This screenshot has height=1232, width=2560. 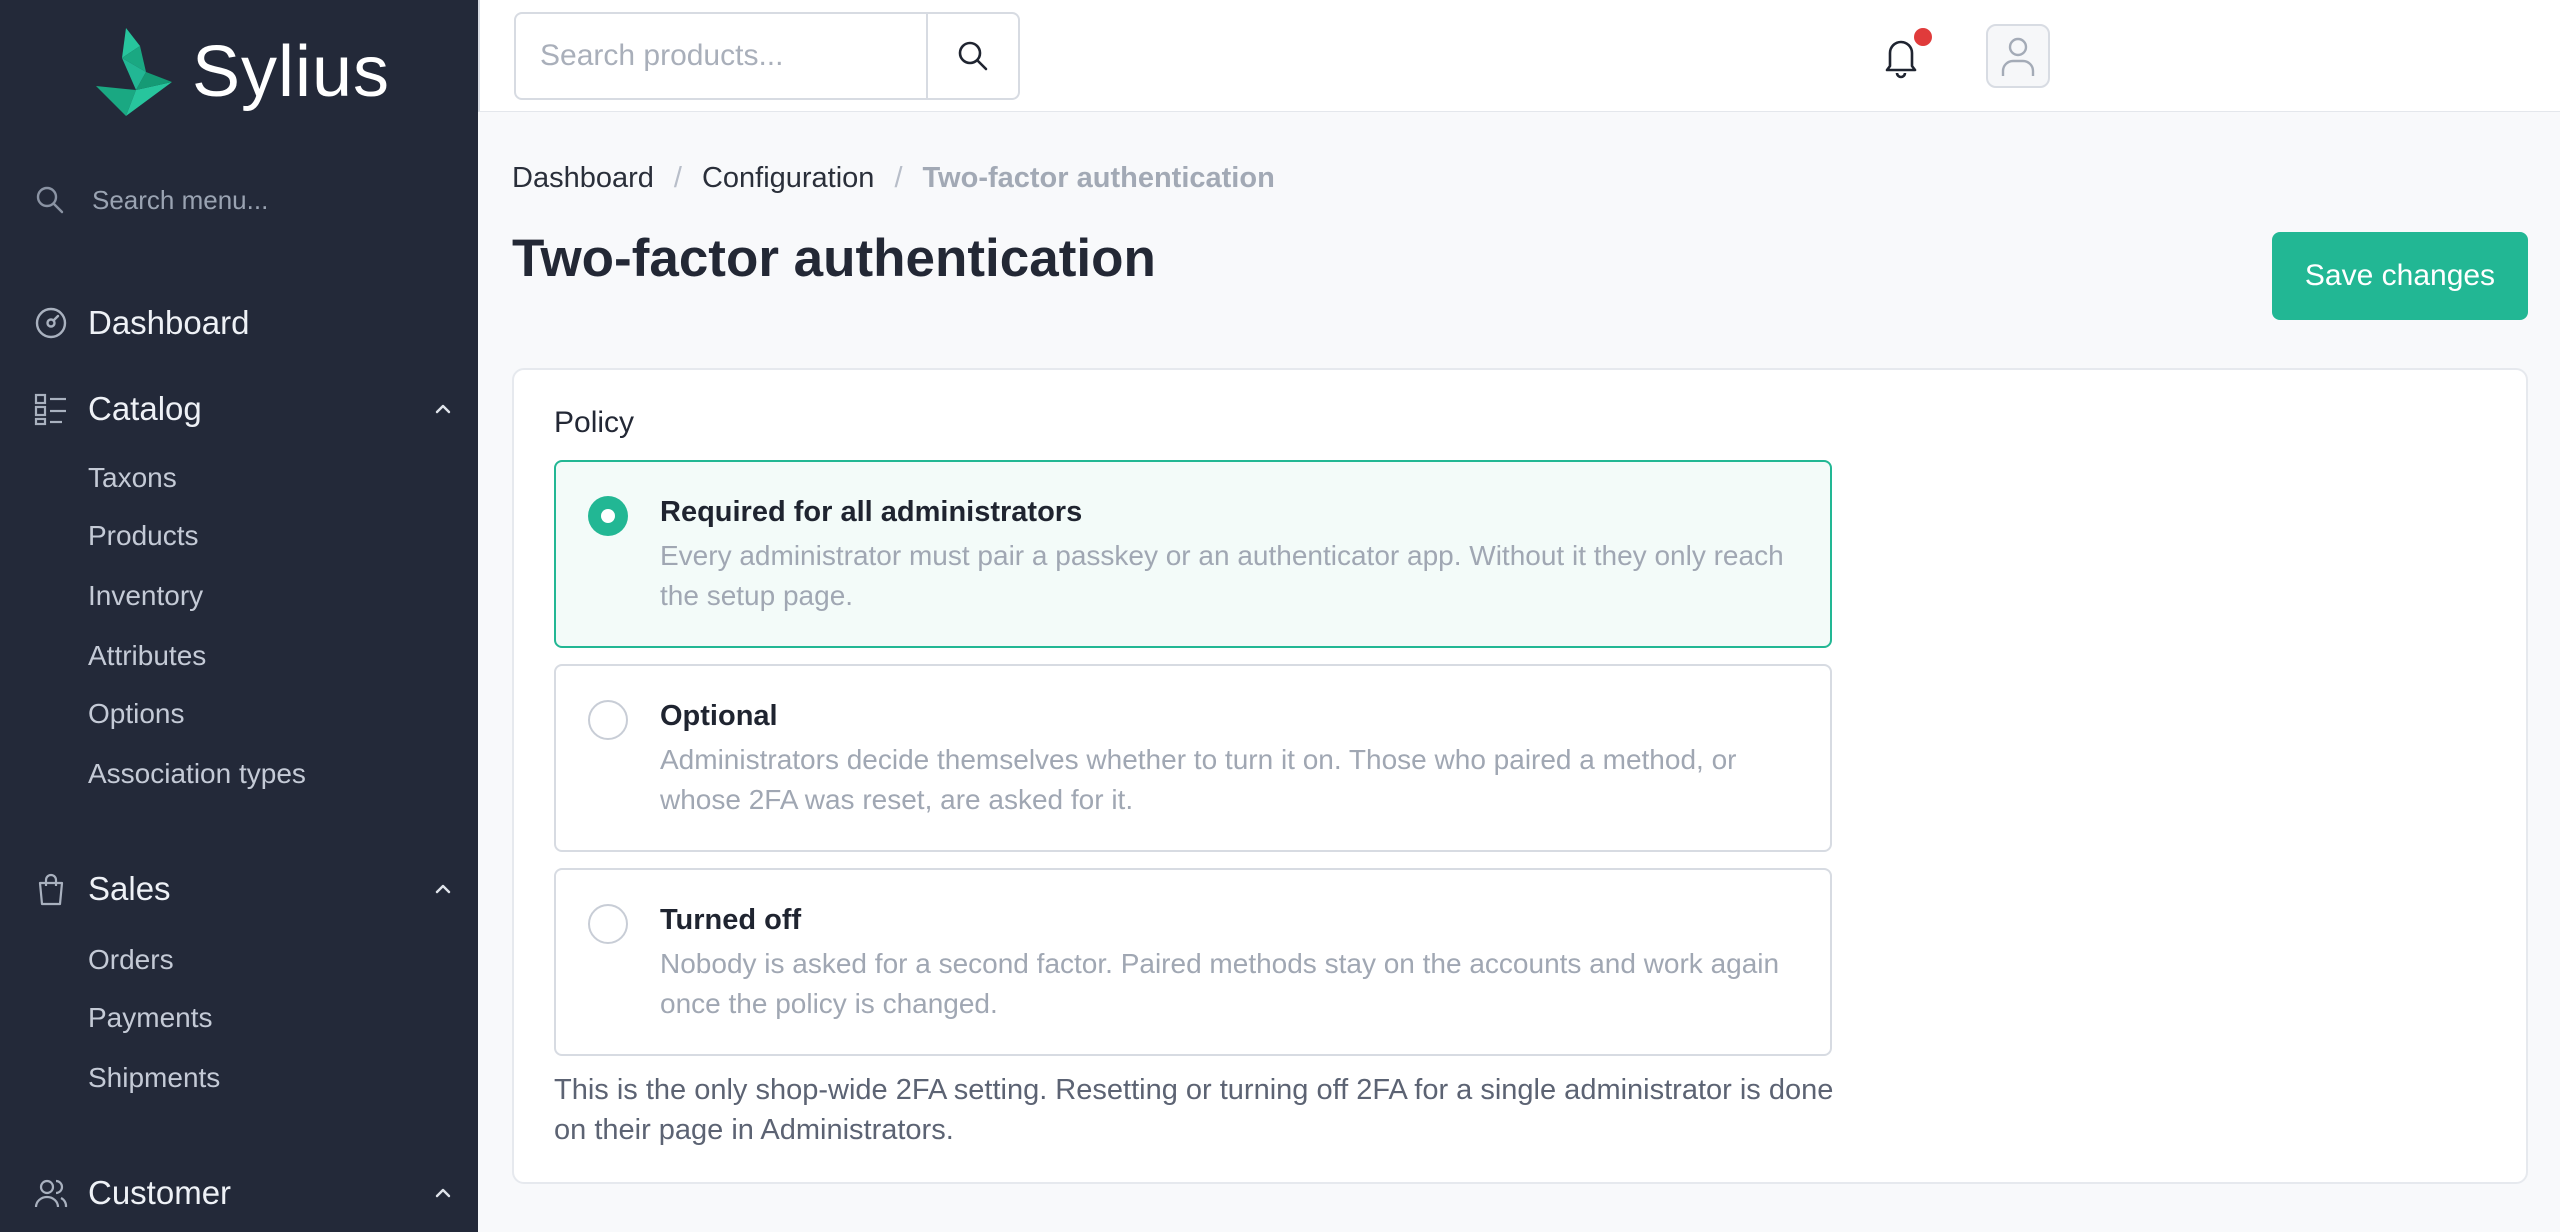 I want to click on sidebar-item-products: Products, so click(x=143, y=536).